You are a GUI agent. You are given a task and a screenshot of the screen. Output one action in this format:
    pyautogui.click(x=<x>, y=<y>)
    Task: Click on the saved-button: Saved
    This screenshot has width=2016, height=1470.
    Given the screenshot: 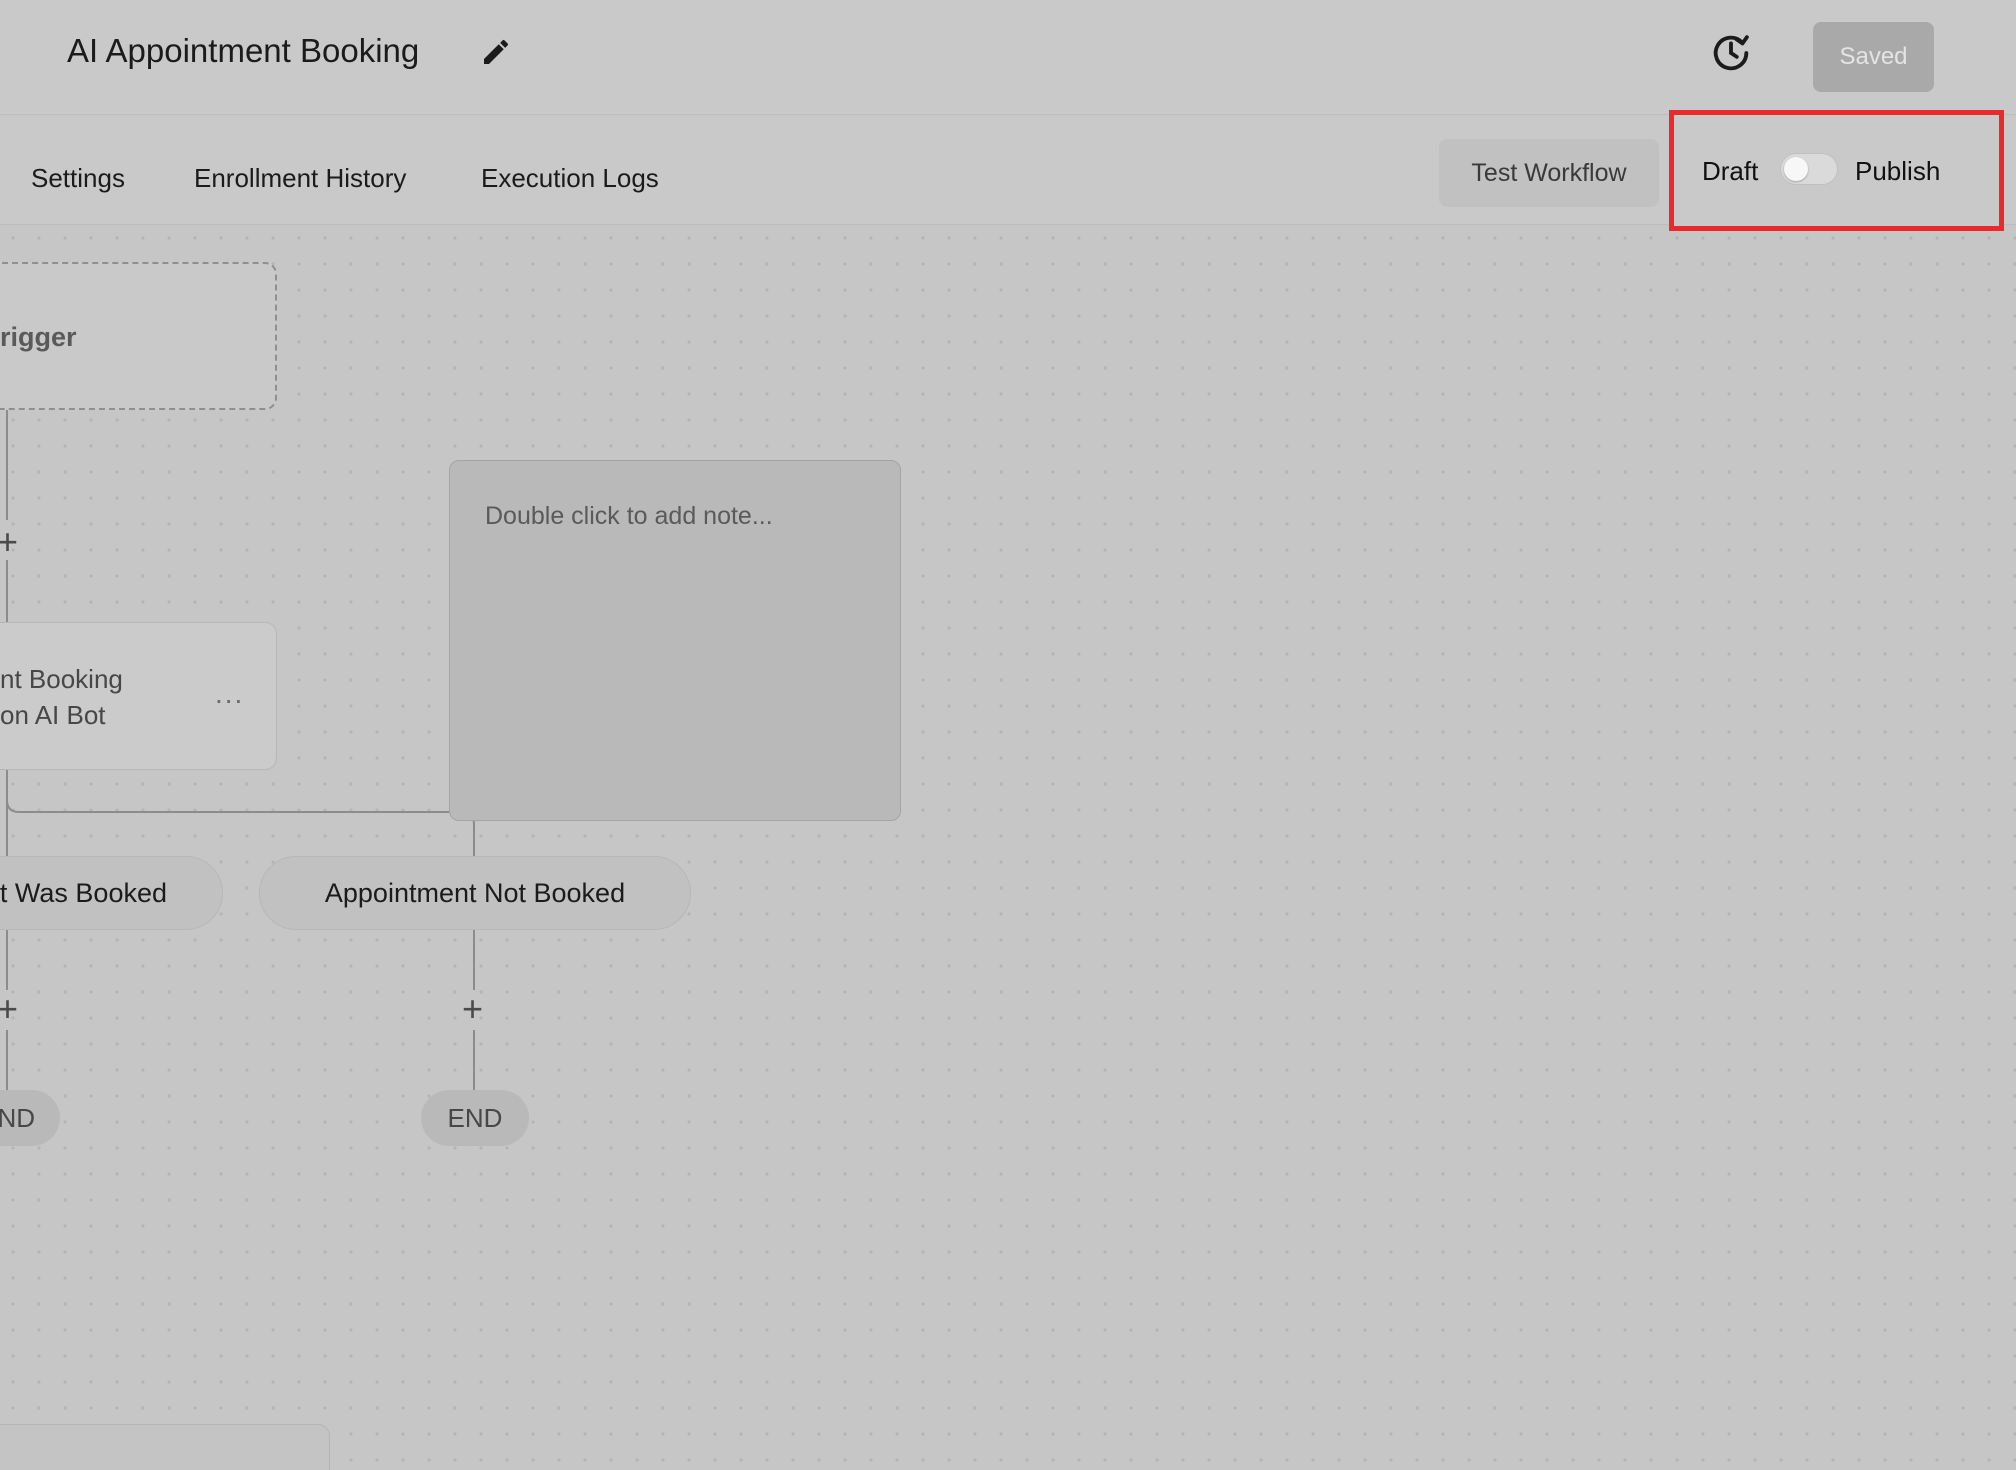 What is the action you would take?
    pyautogui.click(x=1873, y=57)
    